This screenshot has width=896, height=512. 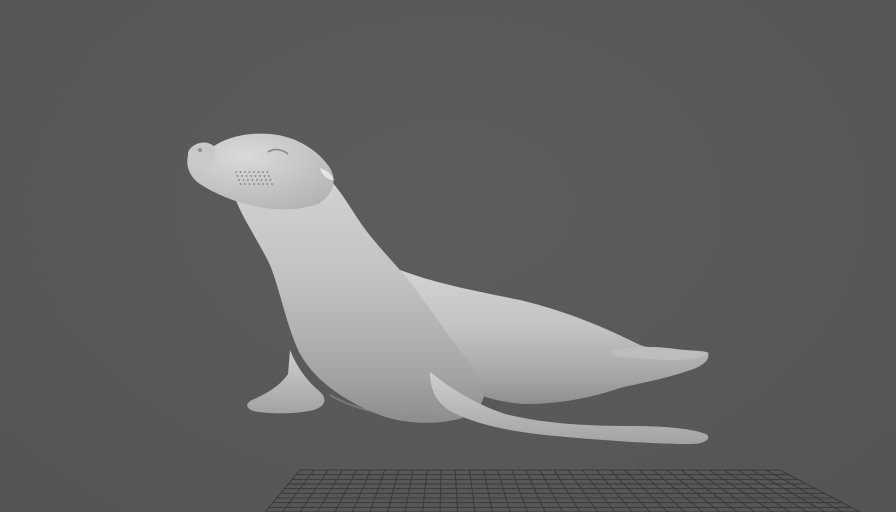 I want to click on ground-grid, so click(x=562, y=490).